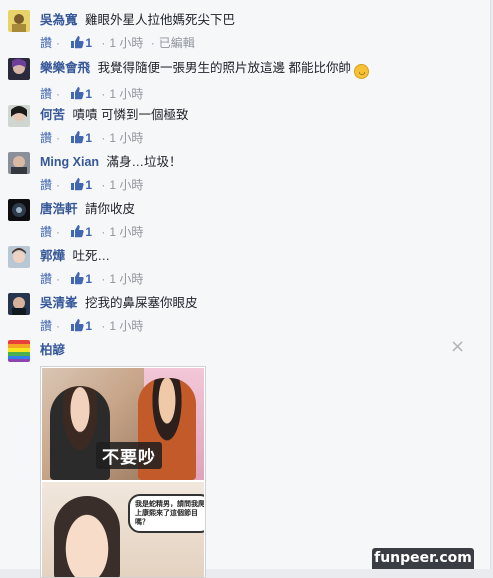 The width and height of the screenshot is (493, 578). I want to click on speech-bubble: 我是蛇精男，請問我爬上康熙來了這個節目嗎？, so click(166, 513).